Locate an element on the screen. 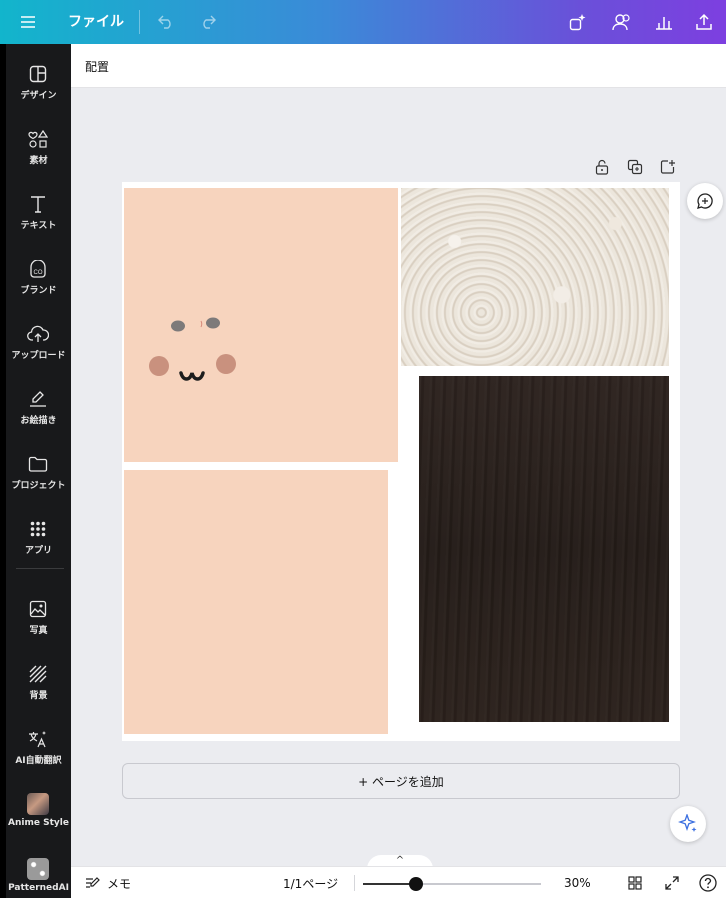 This screenshot has width=726, height=898. sparkle-icon is located at coordinates (687, 823).